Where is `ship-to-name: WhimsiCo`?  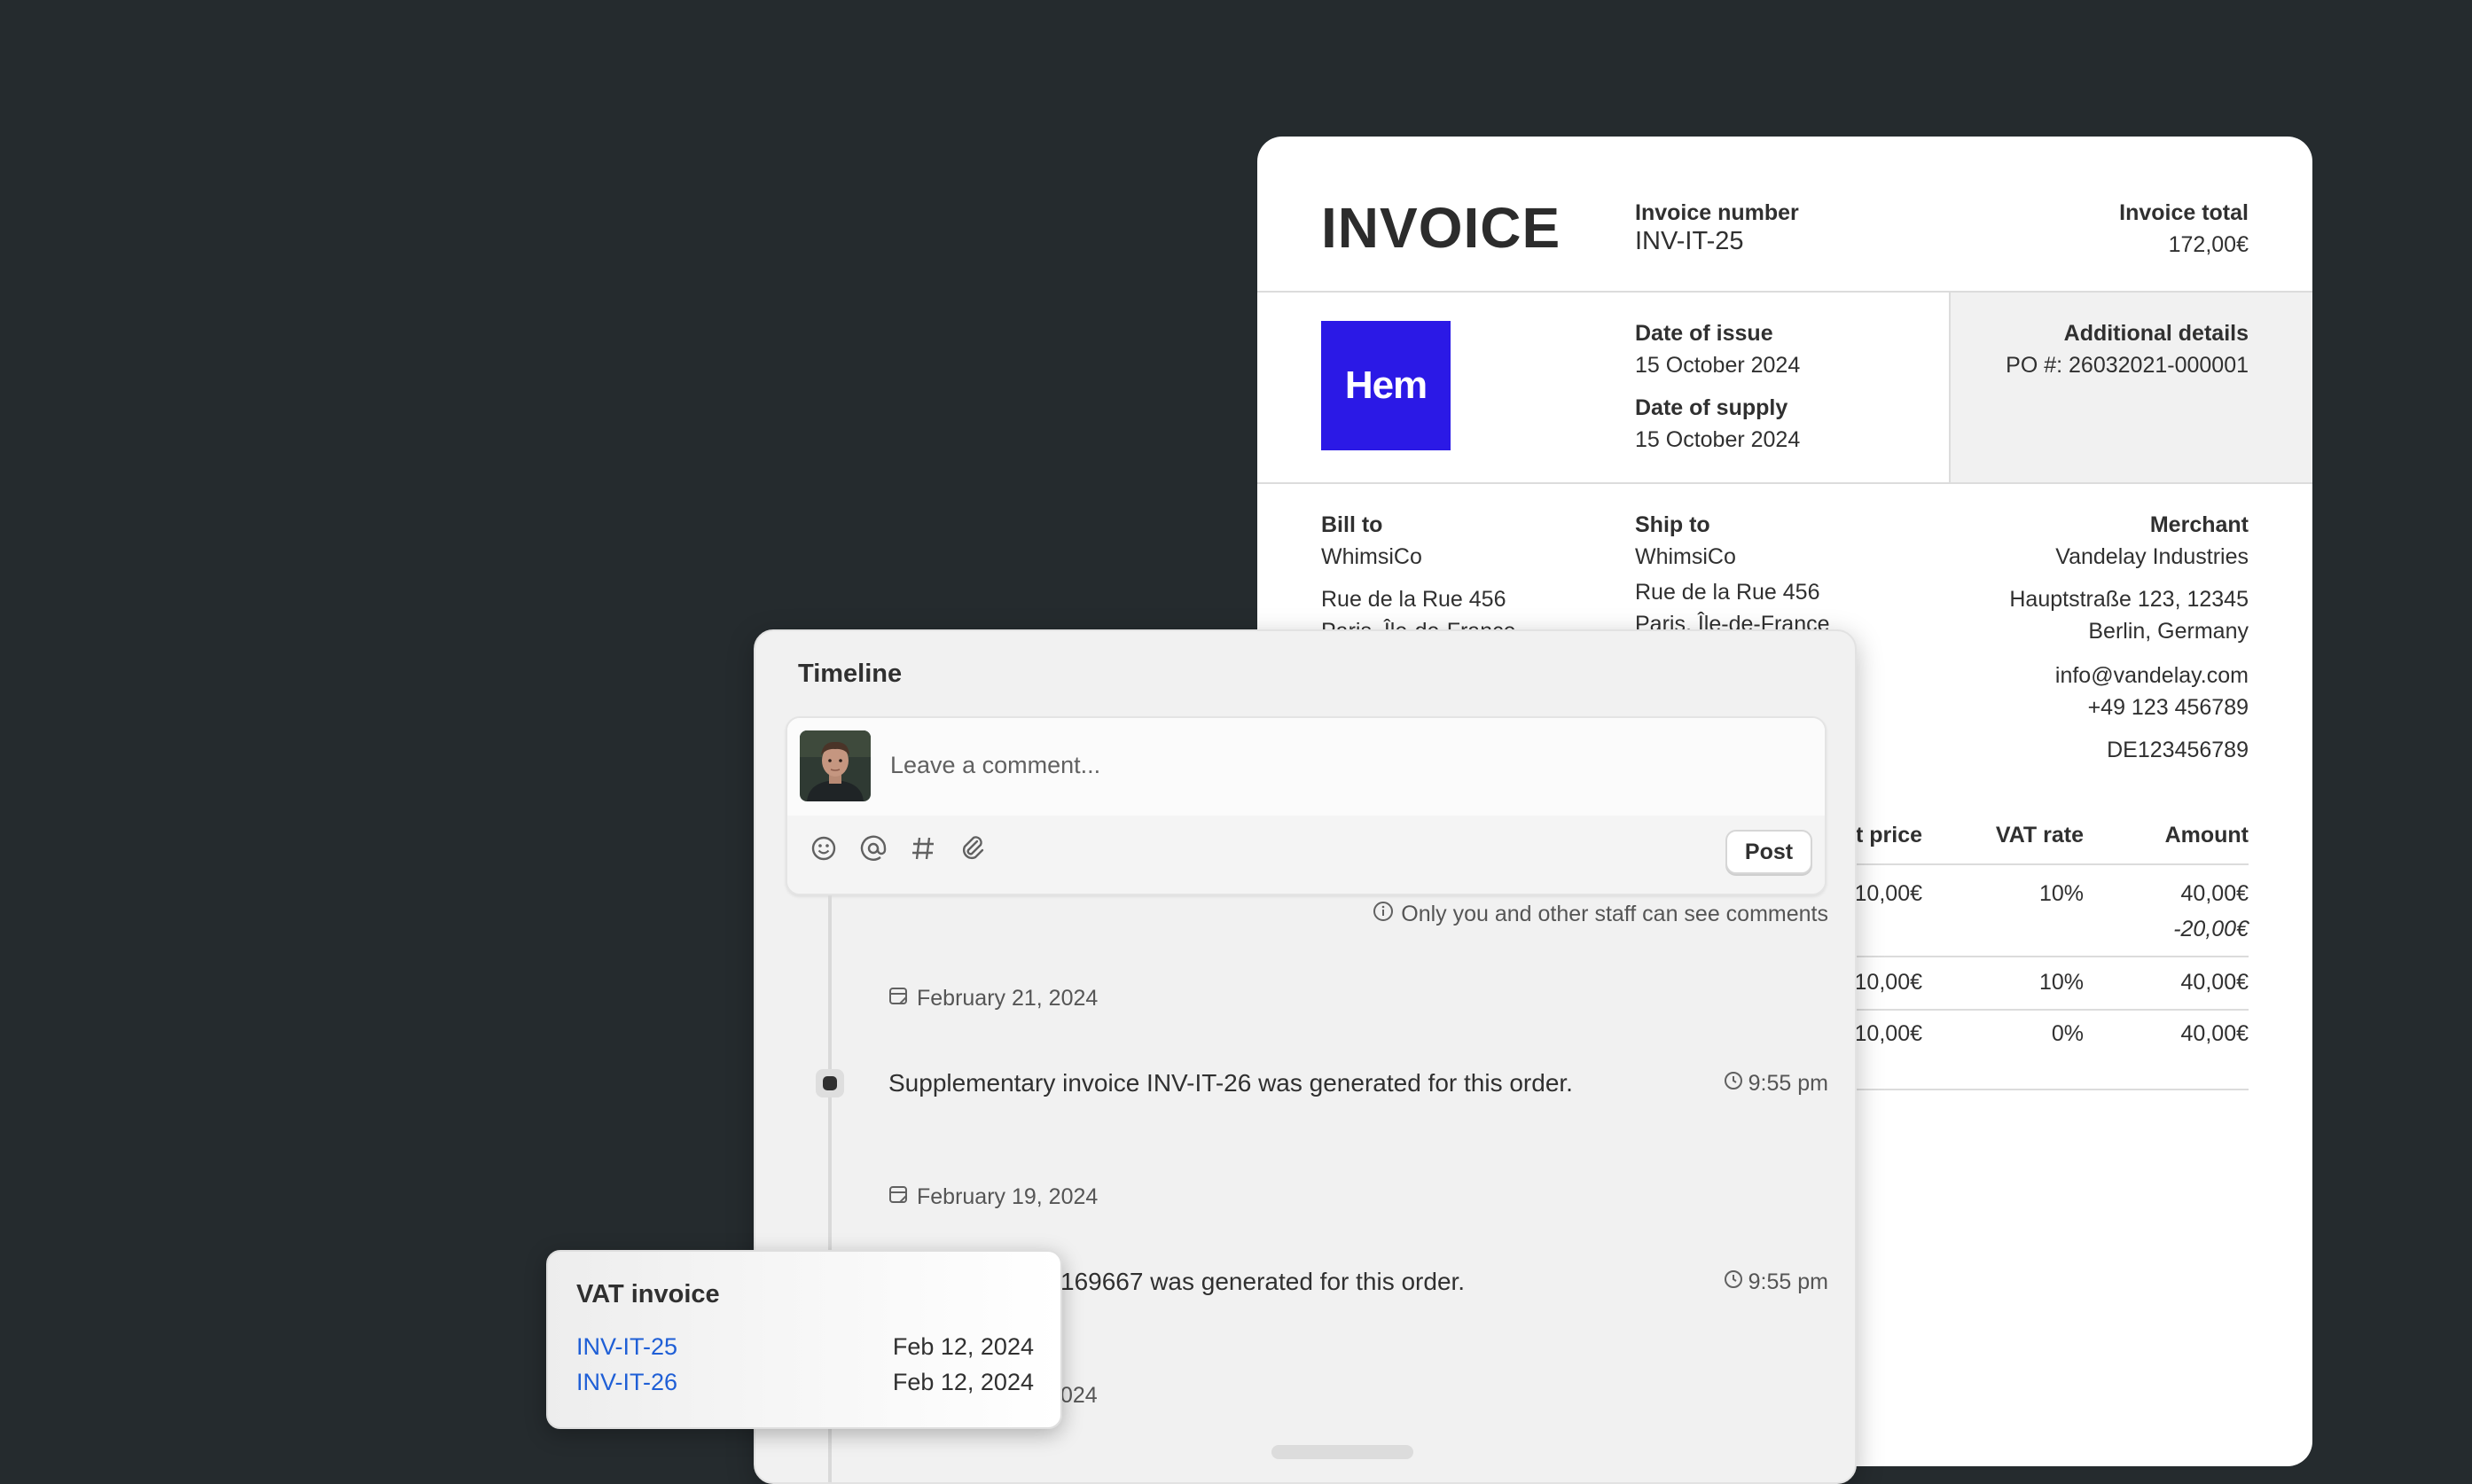 ship-to-name: WhimsiCo is located at coordinates (1685, 556).